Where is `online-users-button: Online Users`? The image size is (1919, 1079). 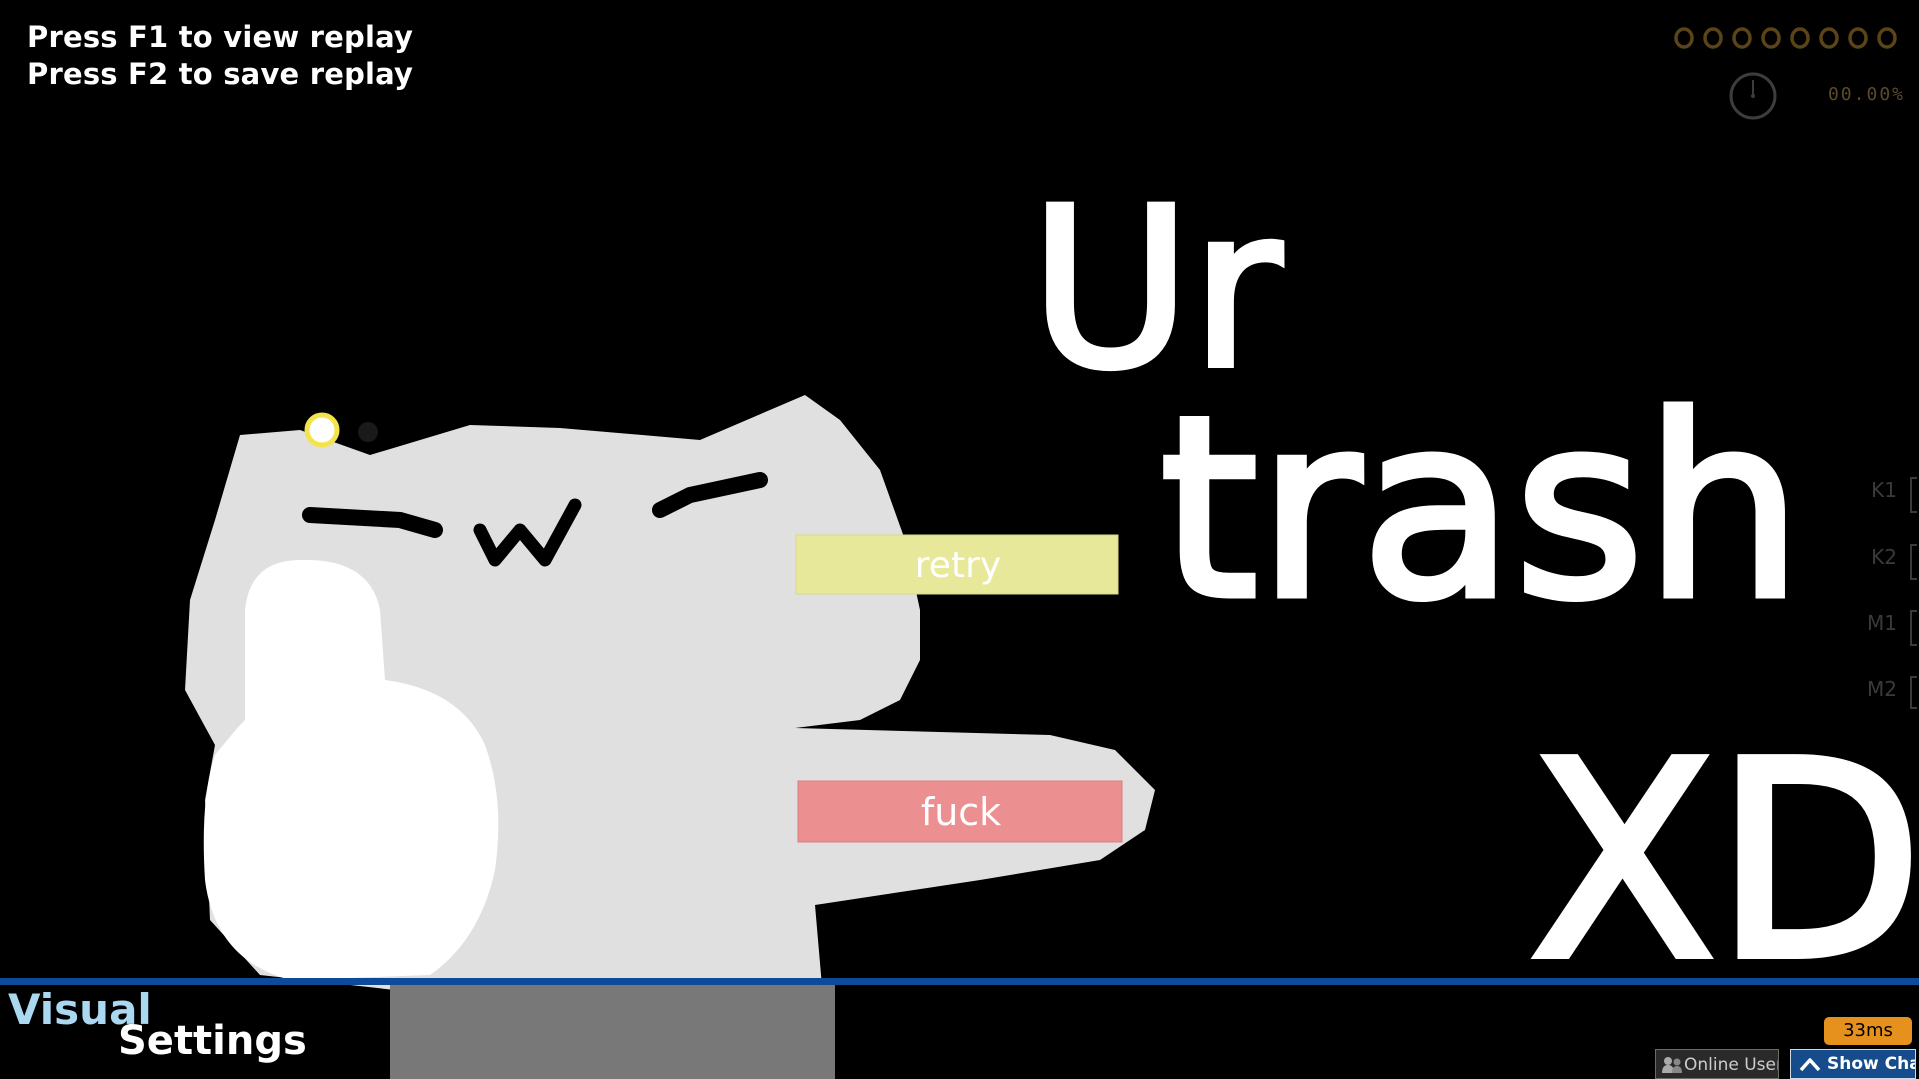 online-users-button: Online Users is located at coordinates (1717, 1064).